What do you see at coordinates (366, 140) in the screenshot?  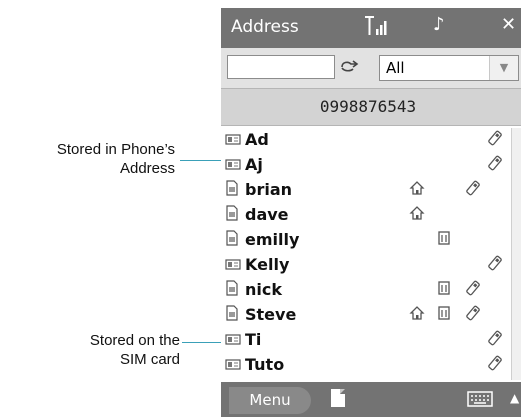 I see `list-item: Ad` at bounding box center [366, 140].